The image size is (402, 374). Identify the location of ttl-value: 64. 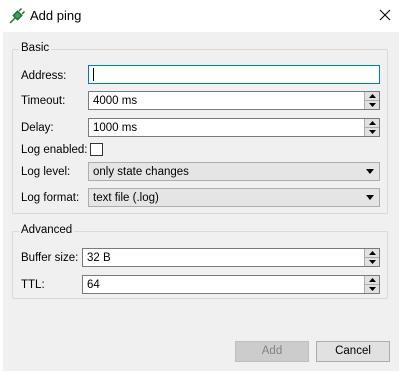
(93, 285).